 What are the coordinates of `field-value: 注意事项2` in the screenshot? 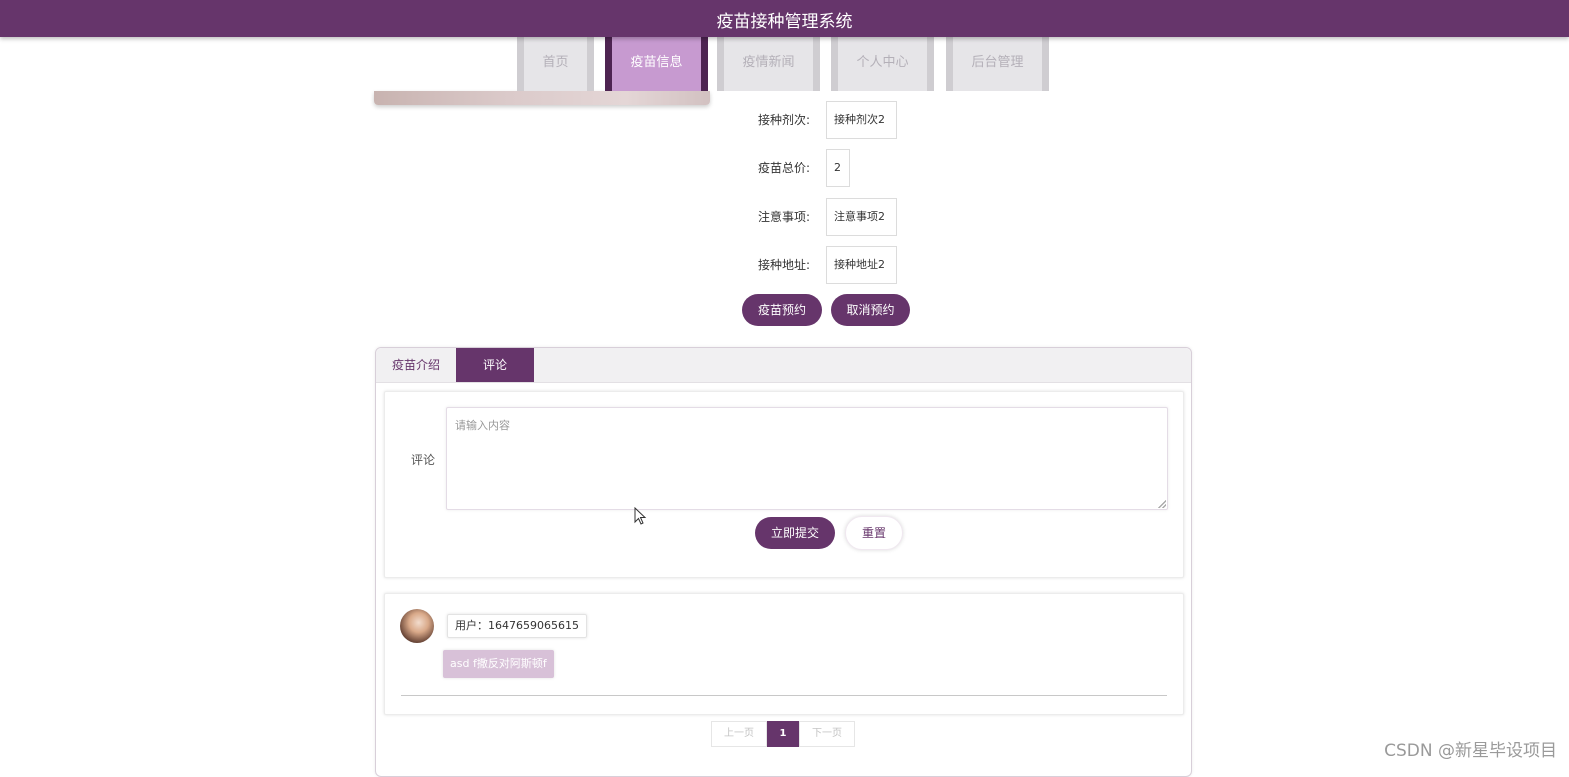 It's located at (861, 217).